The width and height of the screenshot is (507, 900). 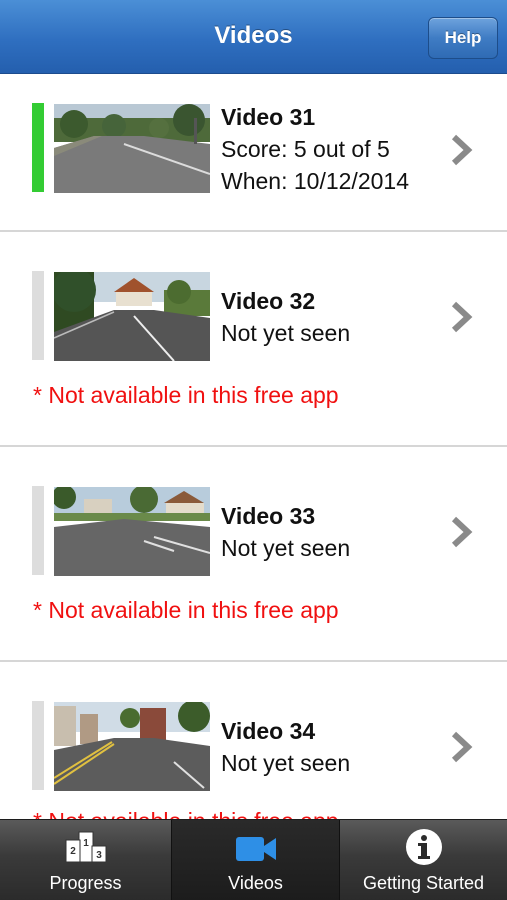 I want to click on tab-getting-started: Getting Started, so click(x=423, y=860).